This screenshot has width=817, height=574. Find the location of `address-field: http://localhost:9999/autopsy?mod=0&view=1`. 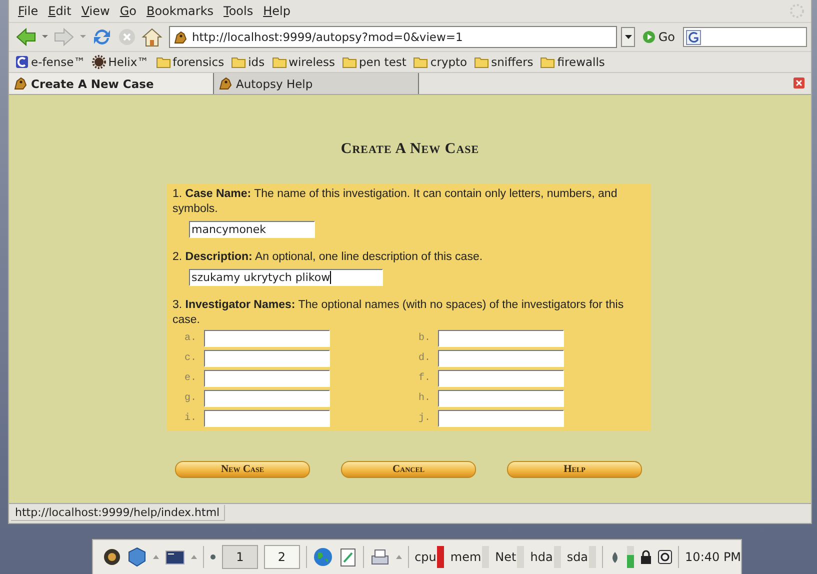

address-field: http://localhost:9999/autopsy?mod=0&view=1 is located at coordinates (393, 37).